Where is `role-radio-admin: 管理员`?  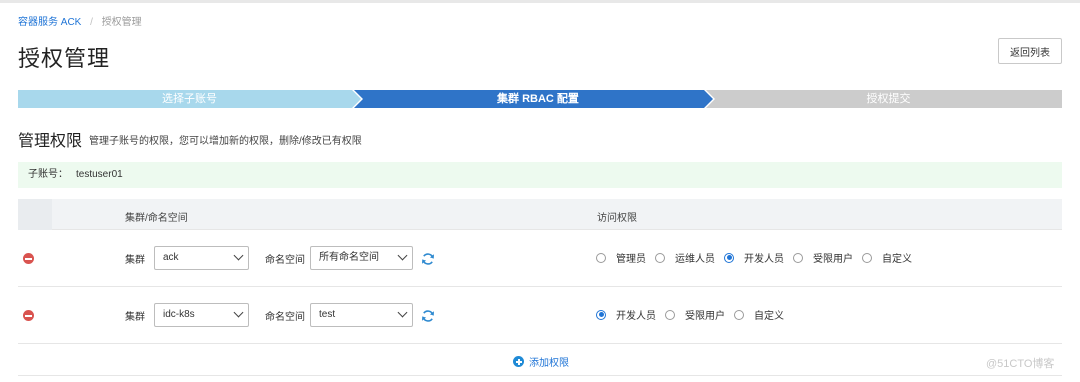 role-radio-admin: 管理员 is located at coordinates (621, 257).